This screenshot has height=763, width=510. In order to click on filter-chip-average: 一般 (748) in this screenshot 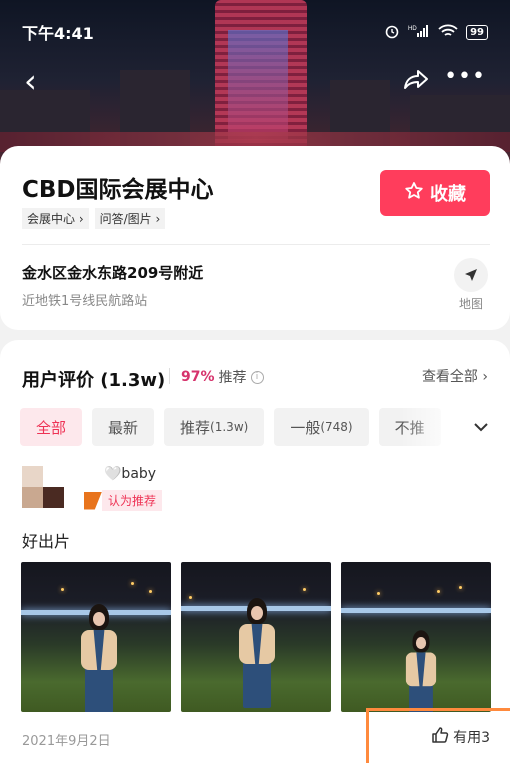, I will do `click(321, 427)`.